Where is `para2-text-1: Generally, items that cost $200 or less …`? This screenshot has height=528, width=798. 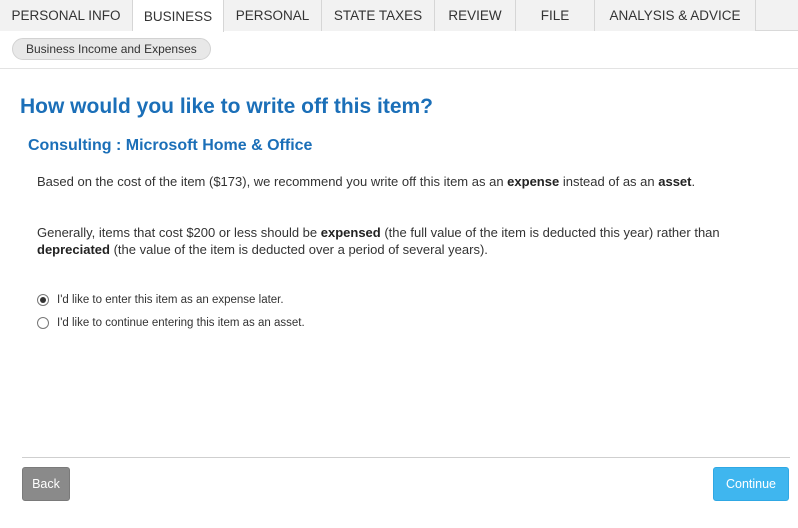 para2-text-1: Generally, items that cost $200 or less … is located at coordinates (179, 232).